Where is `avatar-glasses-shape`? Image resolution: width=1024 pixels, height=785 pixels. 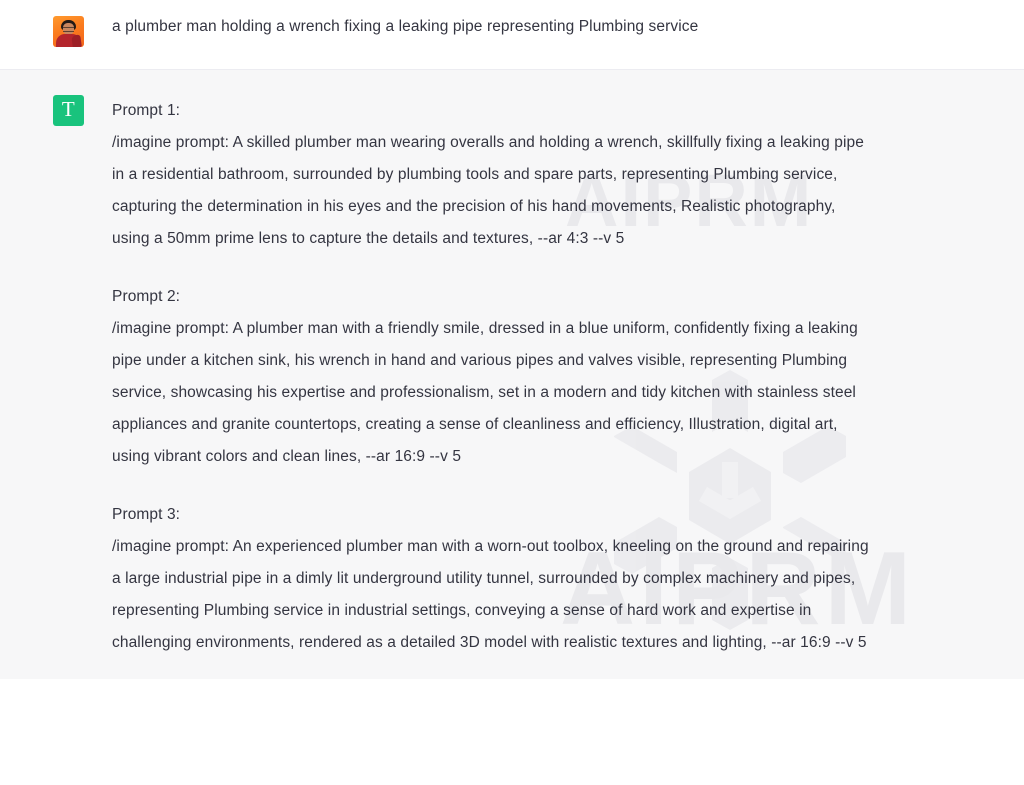 avatar-glasses-shape is located at coordinates (68, 29).